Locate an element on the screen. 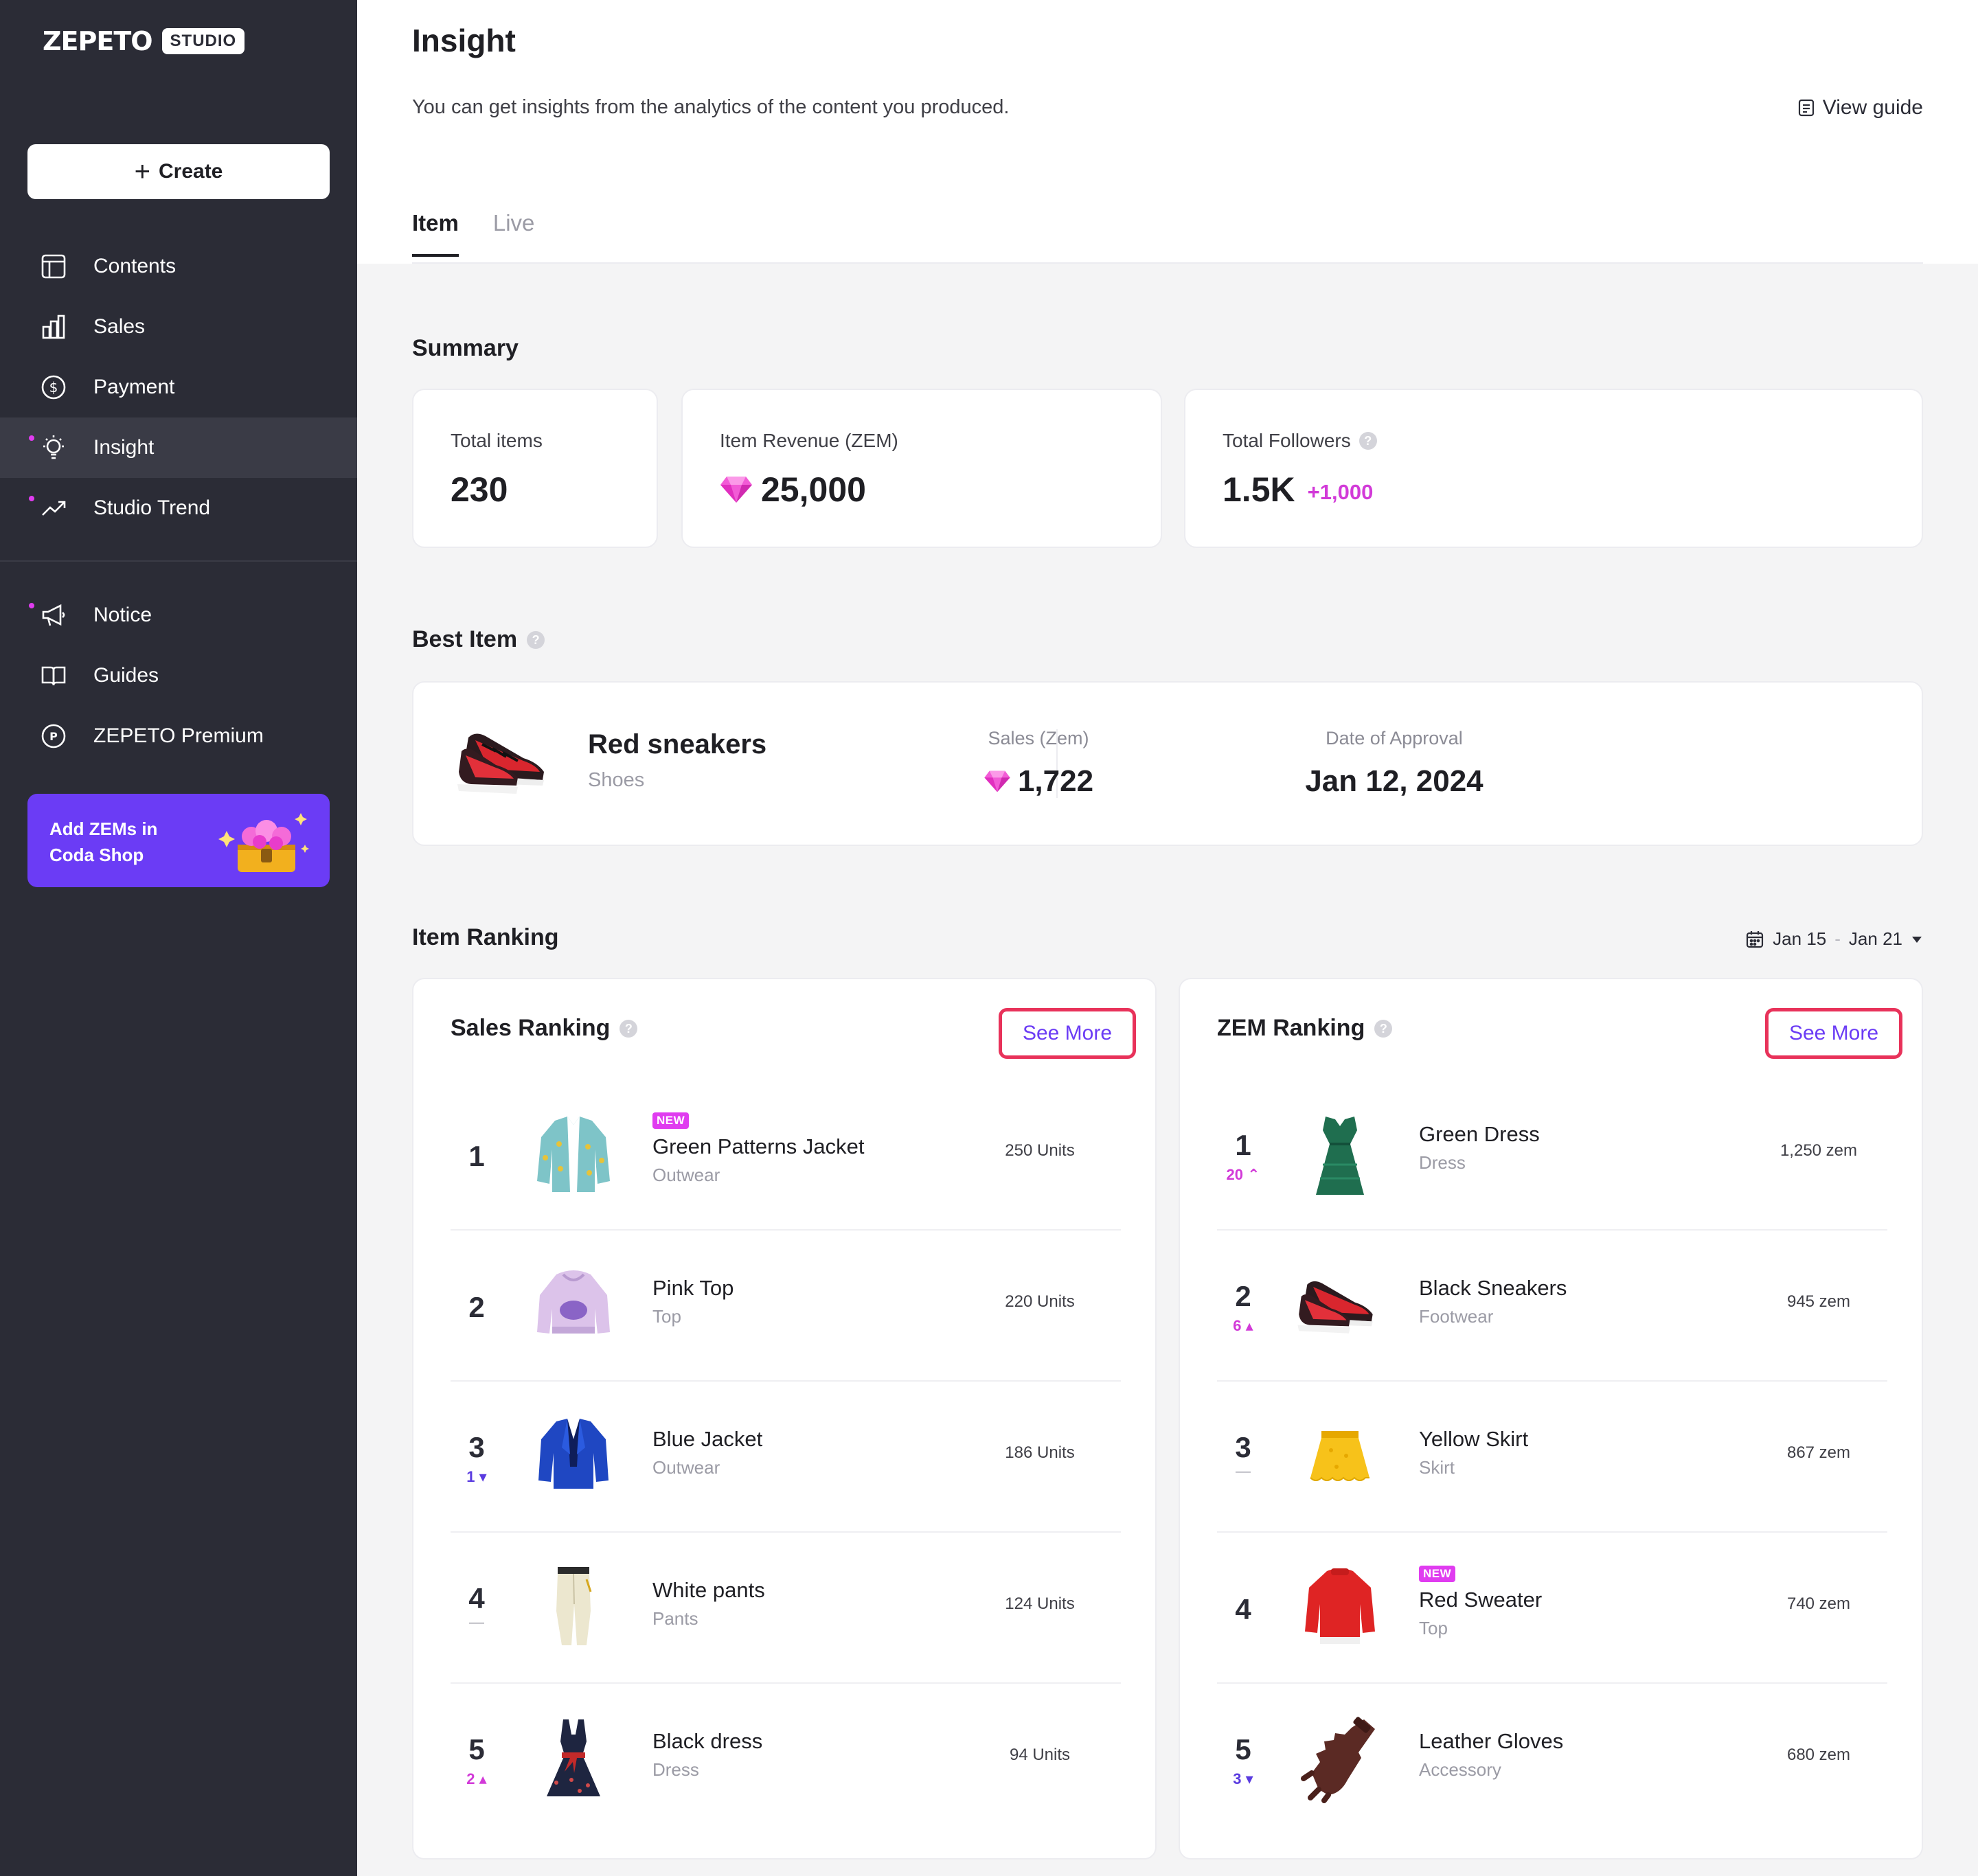 The width and height of the screenshot is (1978, 1876). sidebar-item-studio-trend: Studio Trend is located at coordinates (178, 508).